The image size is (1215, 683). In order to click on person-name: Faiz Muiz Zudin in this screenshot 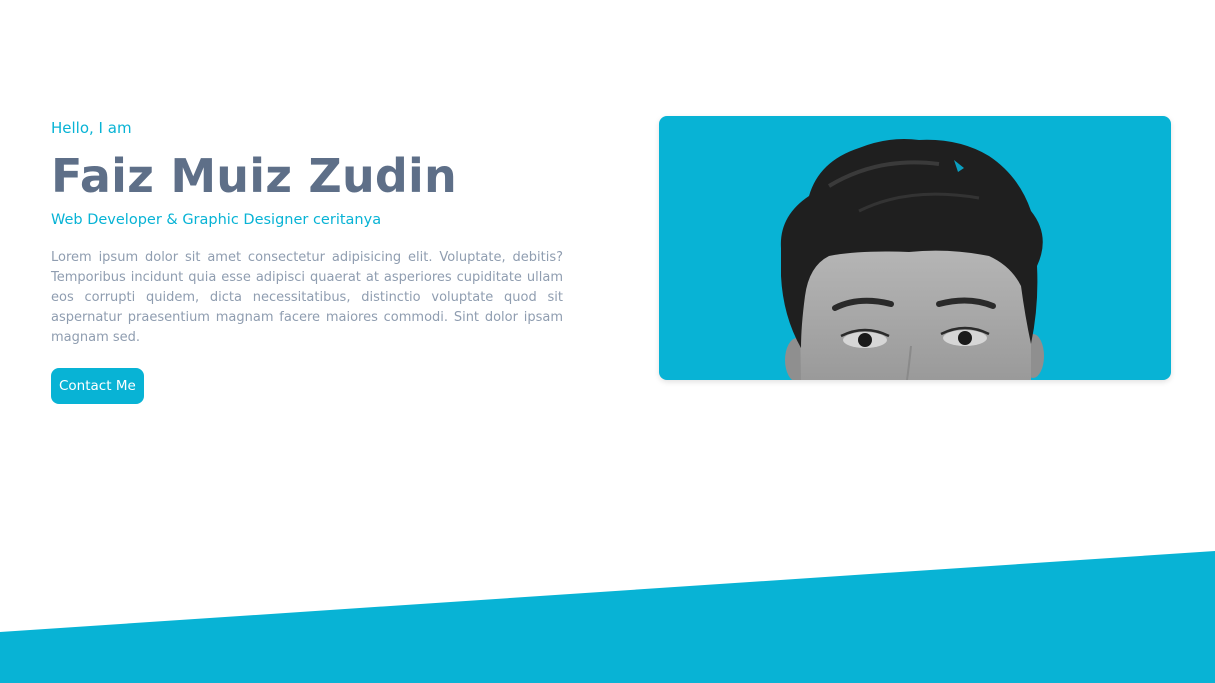, I will do `click(254, 176)`.